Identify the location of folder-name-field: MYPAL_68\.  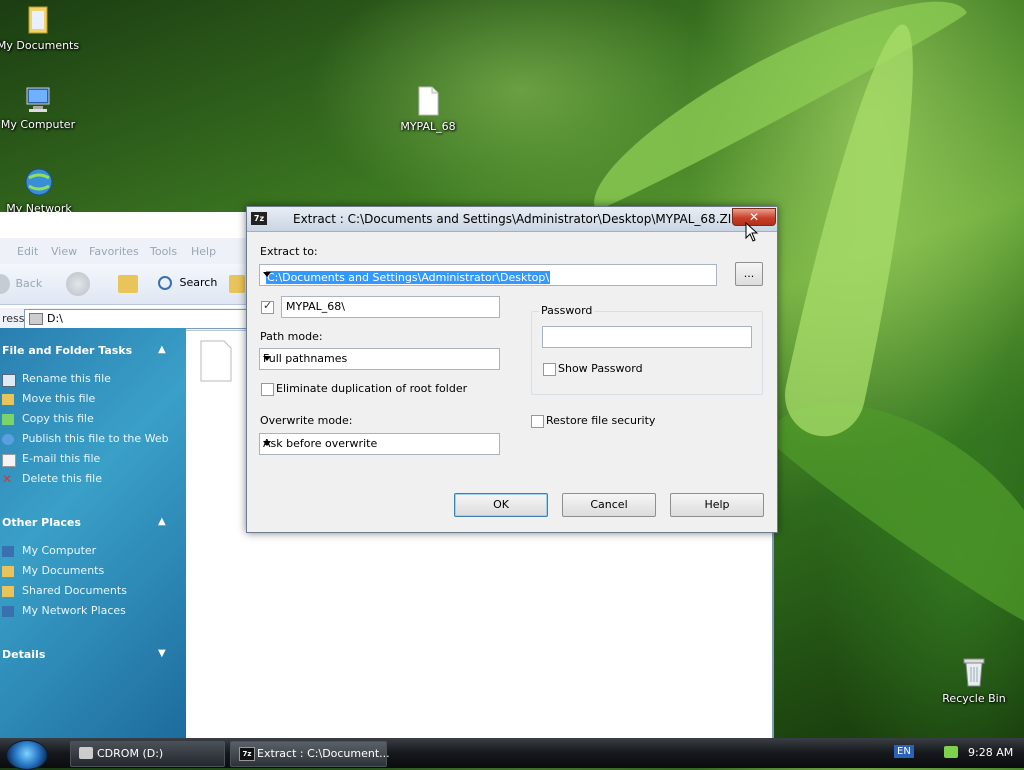
(390, 307).